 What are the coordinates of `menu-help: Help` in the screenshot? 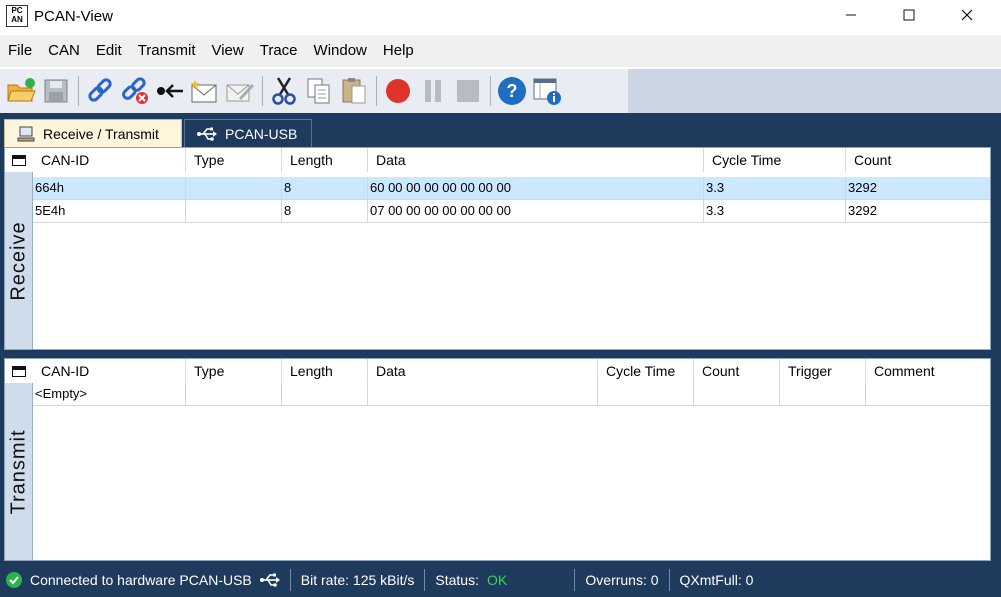 It's located at (398, 51).